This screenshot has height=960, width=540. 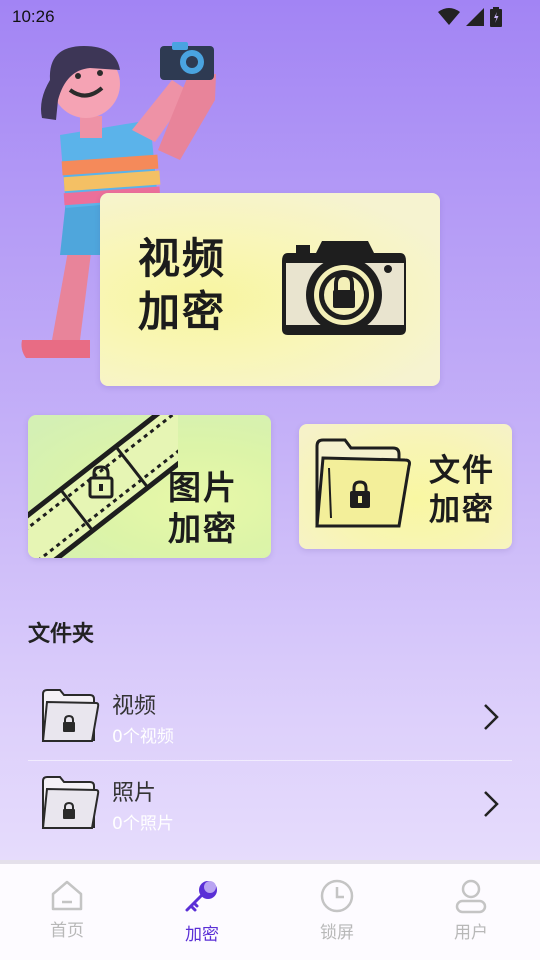 I want to click on folder-name: 照片, so click(x=134, y=793).